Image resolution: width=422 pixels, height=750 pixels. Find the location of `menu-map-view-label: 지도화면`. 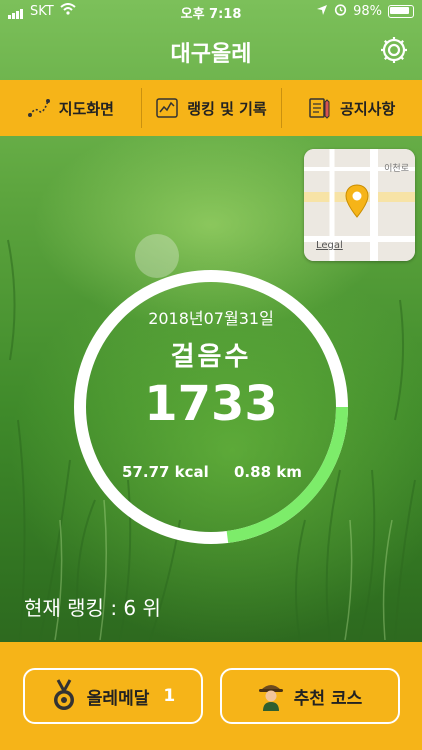

menu-map-view-label: 지도화면 is located at coordinates (86, 108).